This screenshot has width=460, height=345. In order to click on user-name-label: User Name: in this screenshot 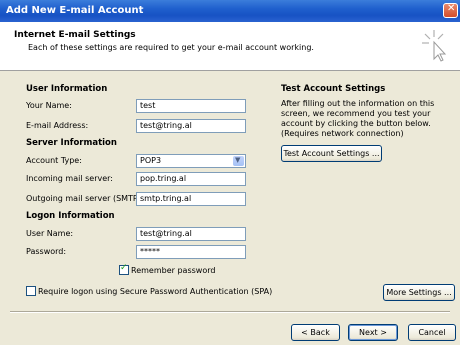, I will do `click(50, 233)`.